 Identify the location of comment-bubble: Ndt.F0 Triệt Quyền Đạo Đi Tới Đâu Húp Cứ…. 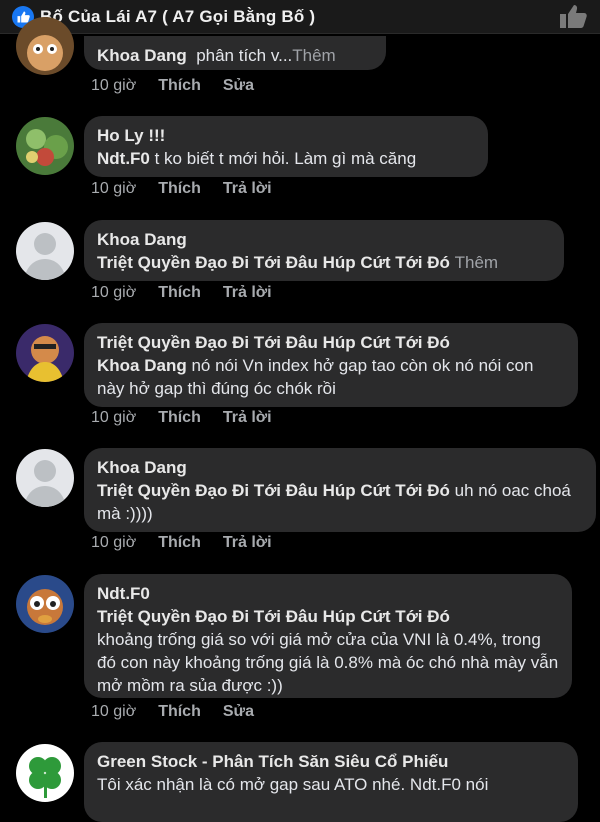
(328, 636).